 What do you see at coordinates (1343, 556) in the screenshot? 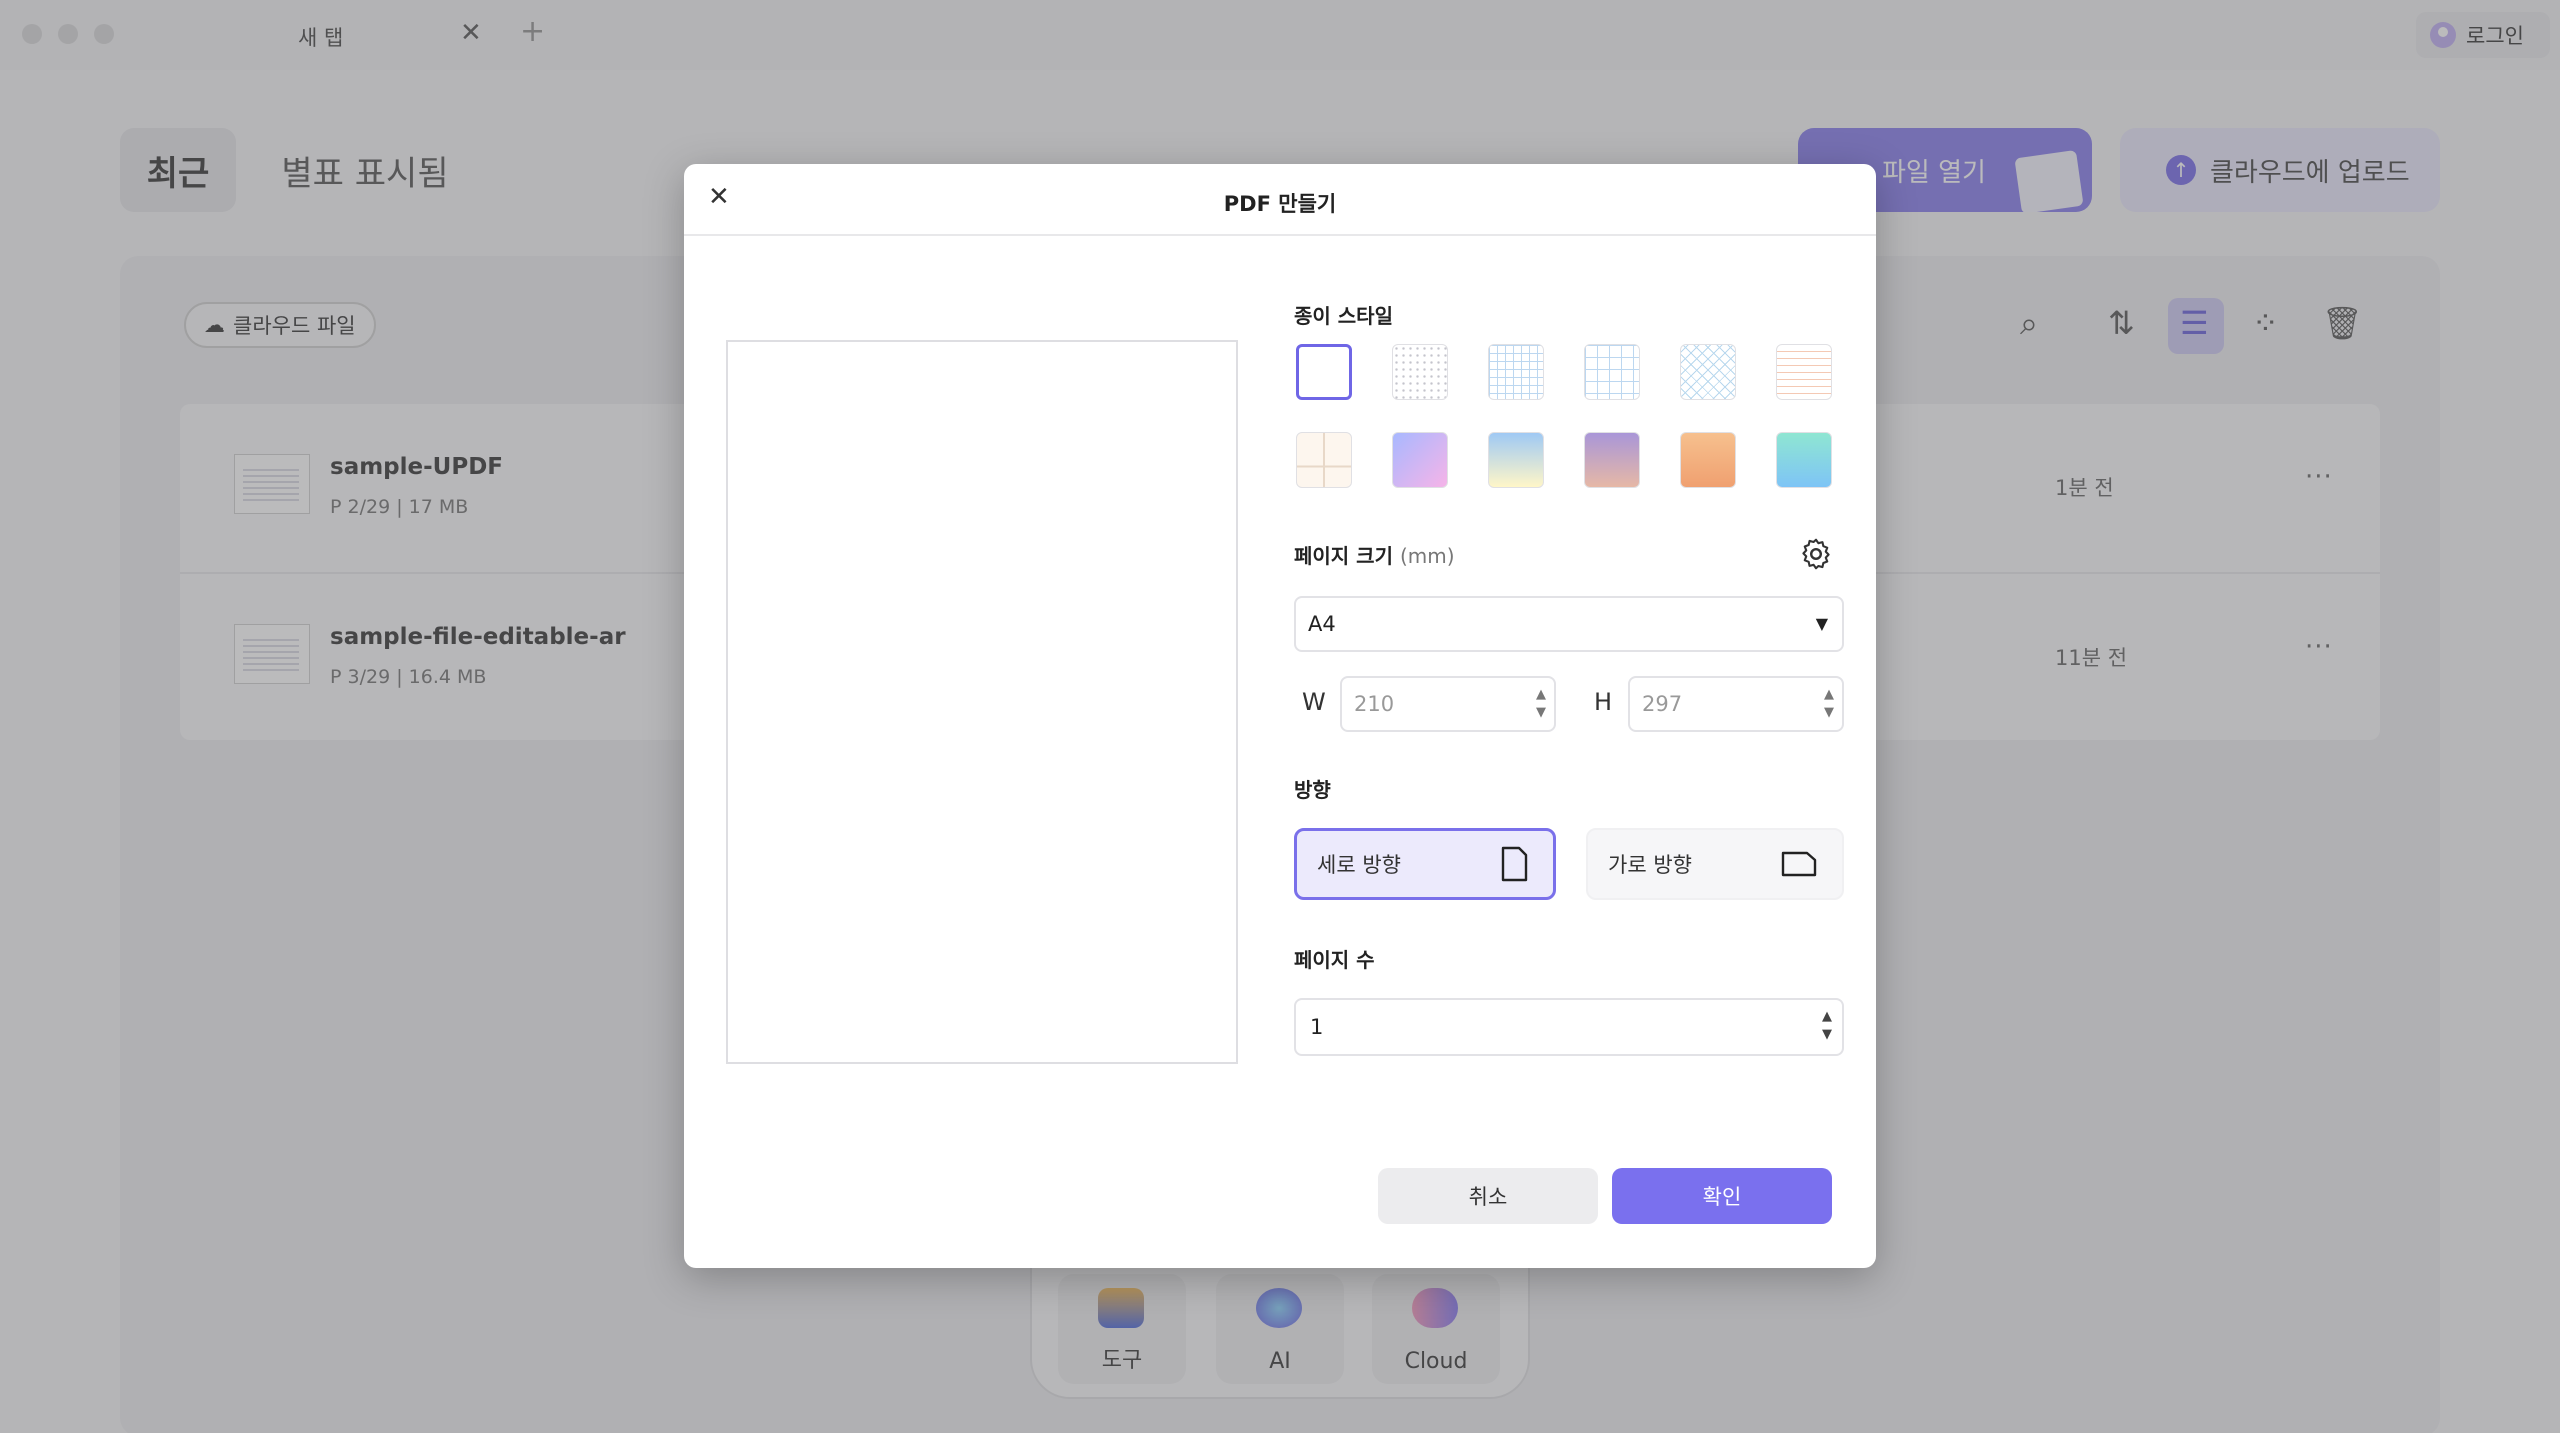
I see `page-size-text: 페이지 크기` at bounding box center [1343, 556].